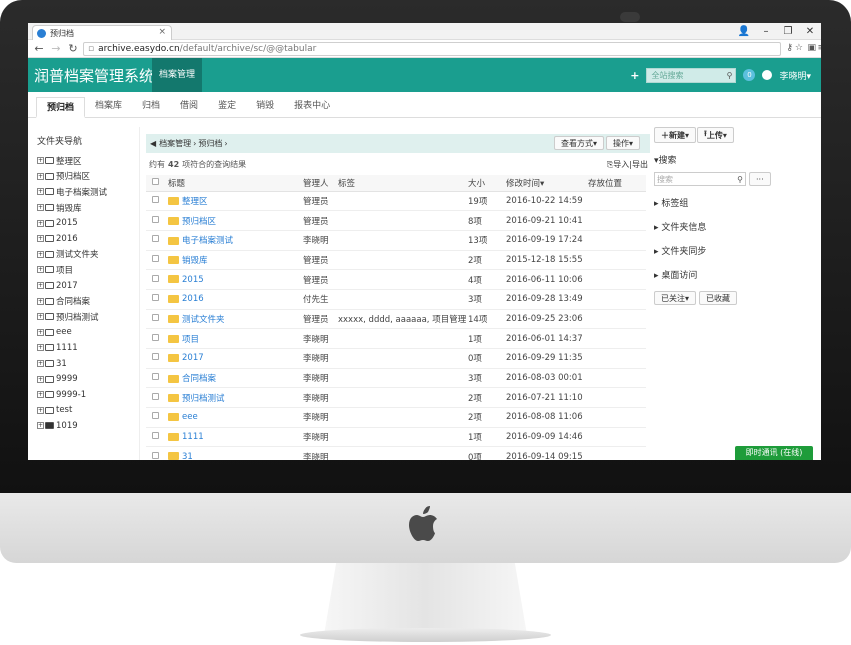 The width and height of the screenshot is (851, 645). I want to click on notification-badge: 0, so click(749, 75).